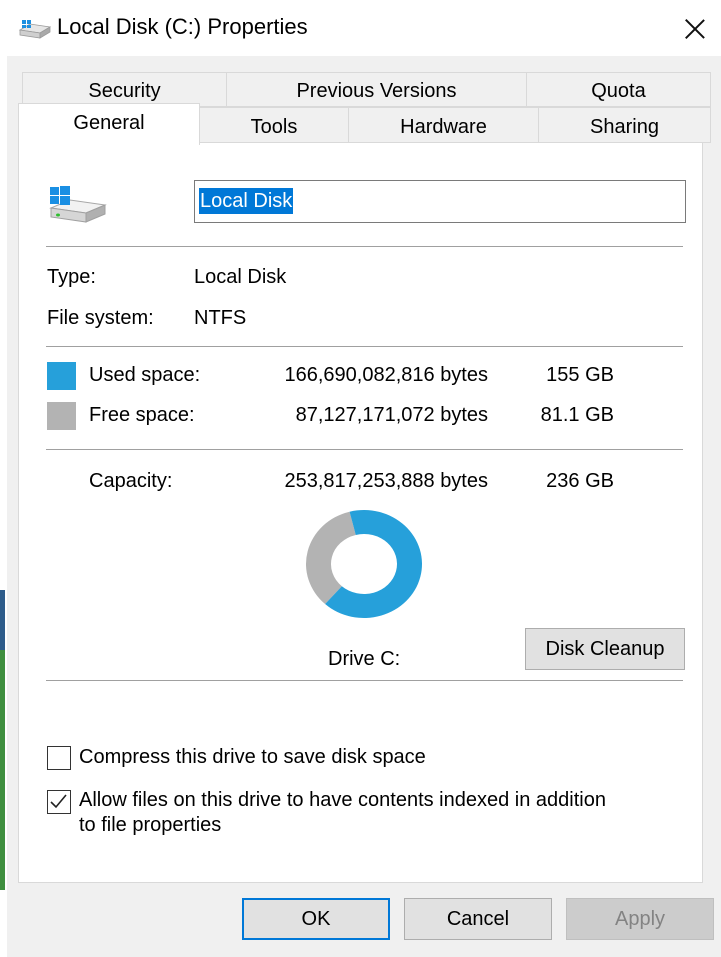  I want to click on type-label: Type:, so click(71, 277).